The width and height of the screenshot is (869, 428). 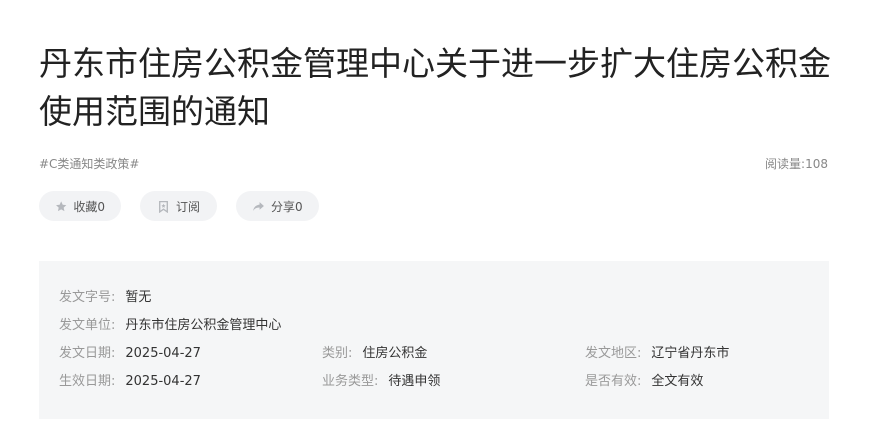 What do you see at coordinates (187, 206) in the screenshot?
I see `subscribe-label: 订阅` at bounding box center [187, 206].